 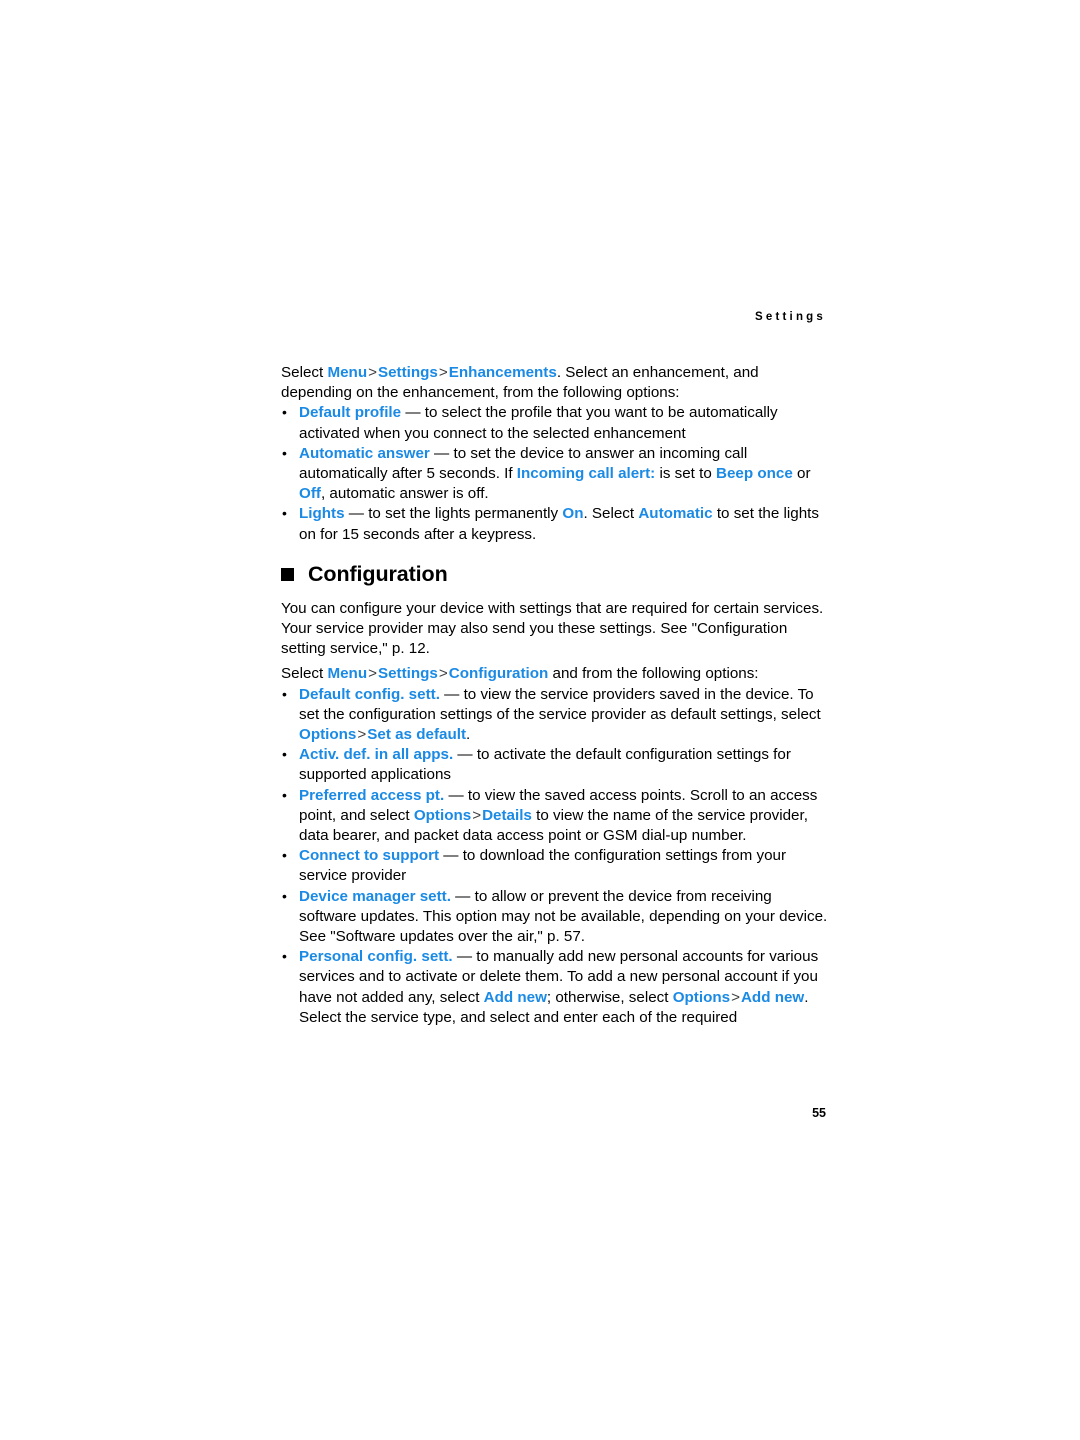 What do you see at coordinates (586, 474) in the screenshot?
I see `incoming-call-alert-term: Incoming call alert:` at bounding box center [586, 474].